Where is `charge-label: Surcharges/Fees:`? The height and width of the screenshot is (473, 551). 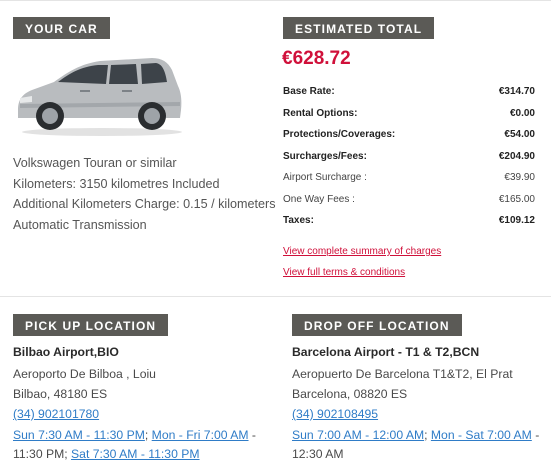 charge-label: Surcharges/Fees: is located at coordinates (325, 156).